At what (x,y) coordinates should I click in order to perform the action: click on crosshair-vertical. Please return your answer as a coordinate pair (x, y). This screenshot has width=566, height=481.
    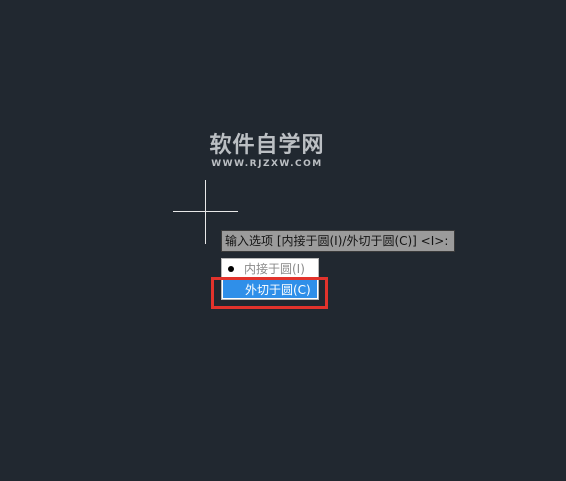
    Looking at the image, I should click on (205, 212).